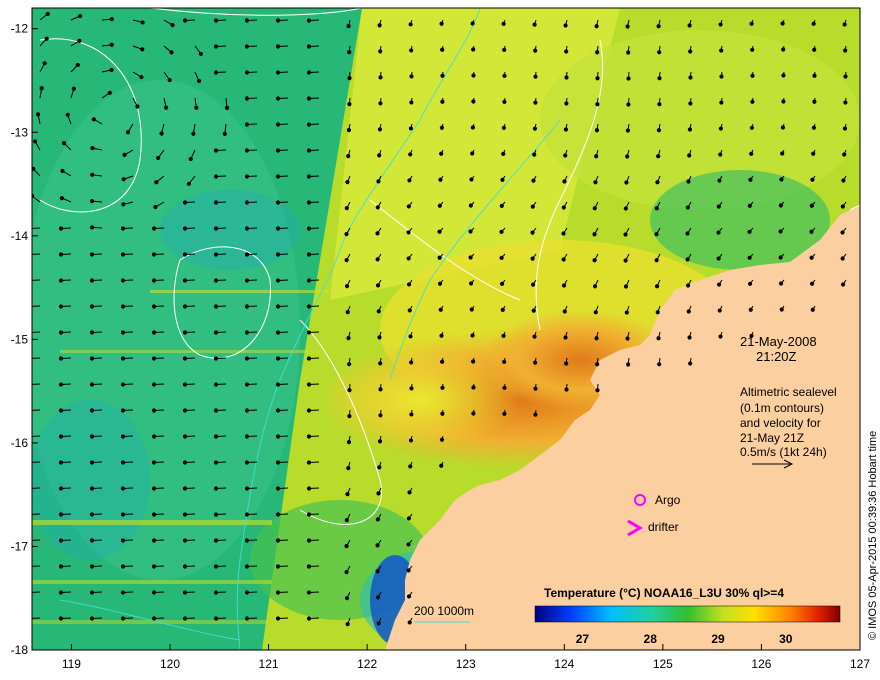  Describe the element at coordinates (718, 639) in the screenshot. I see `colorbar-tick-label: 29` at that location.